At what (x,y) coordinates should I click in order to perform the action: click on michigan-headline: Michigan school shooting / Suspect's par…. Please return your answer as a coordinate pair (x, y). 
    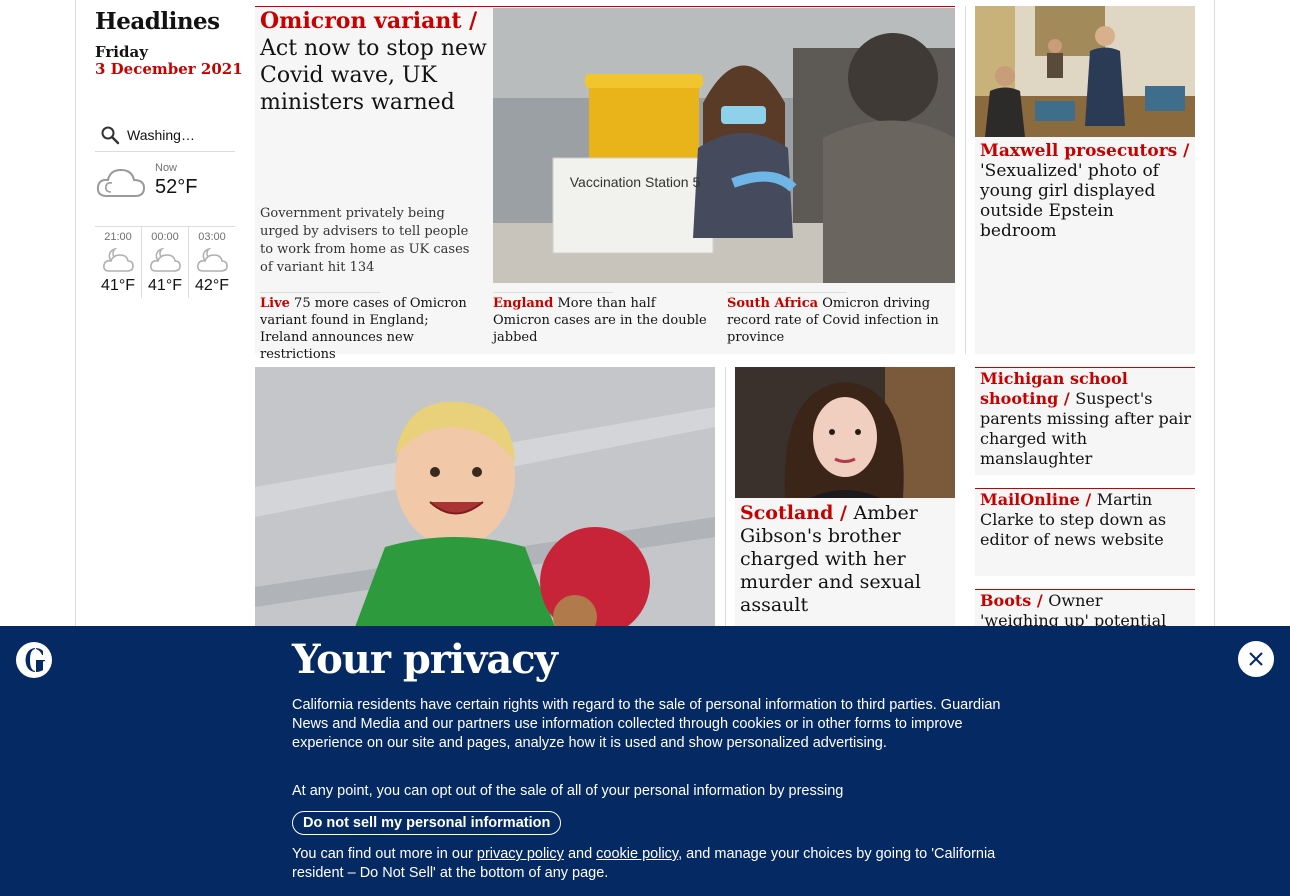
    Looking at the image, I should click on (1086, 419).